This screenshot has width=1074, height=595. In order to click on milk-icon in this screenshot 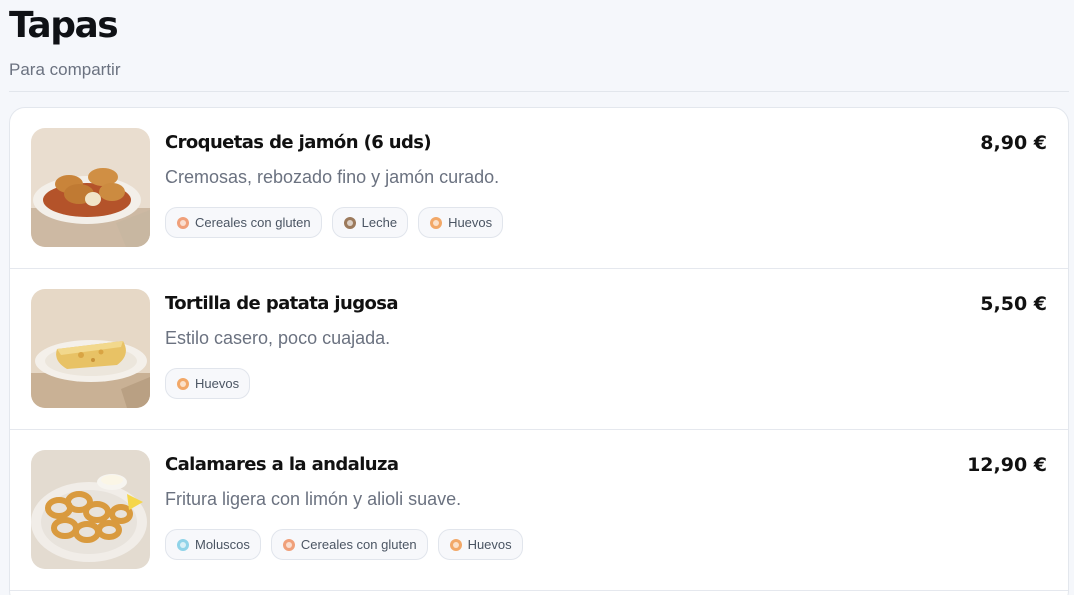, I will do `click(349, 222)`.